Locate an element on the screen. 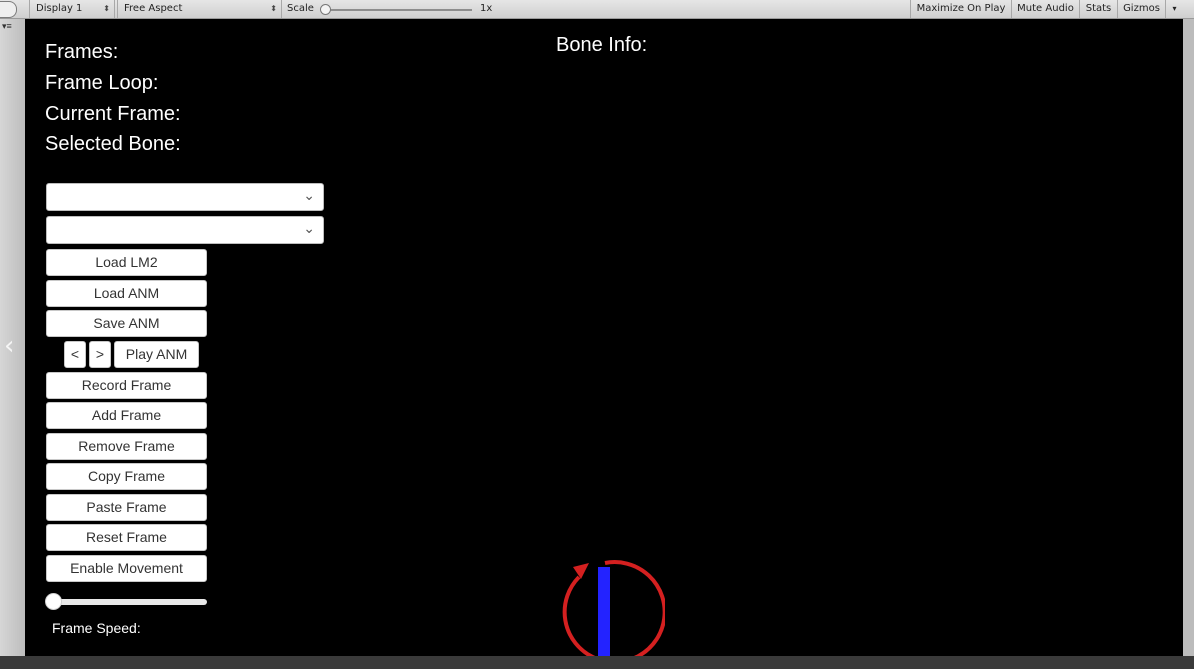  frame-loop-label: Frame Loop: is located at coordinates (102, 83).